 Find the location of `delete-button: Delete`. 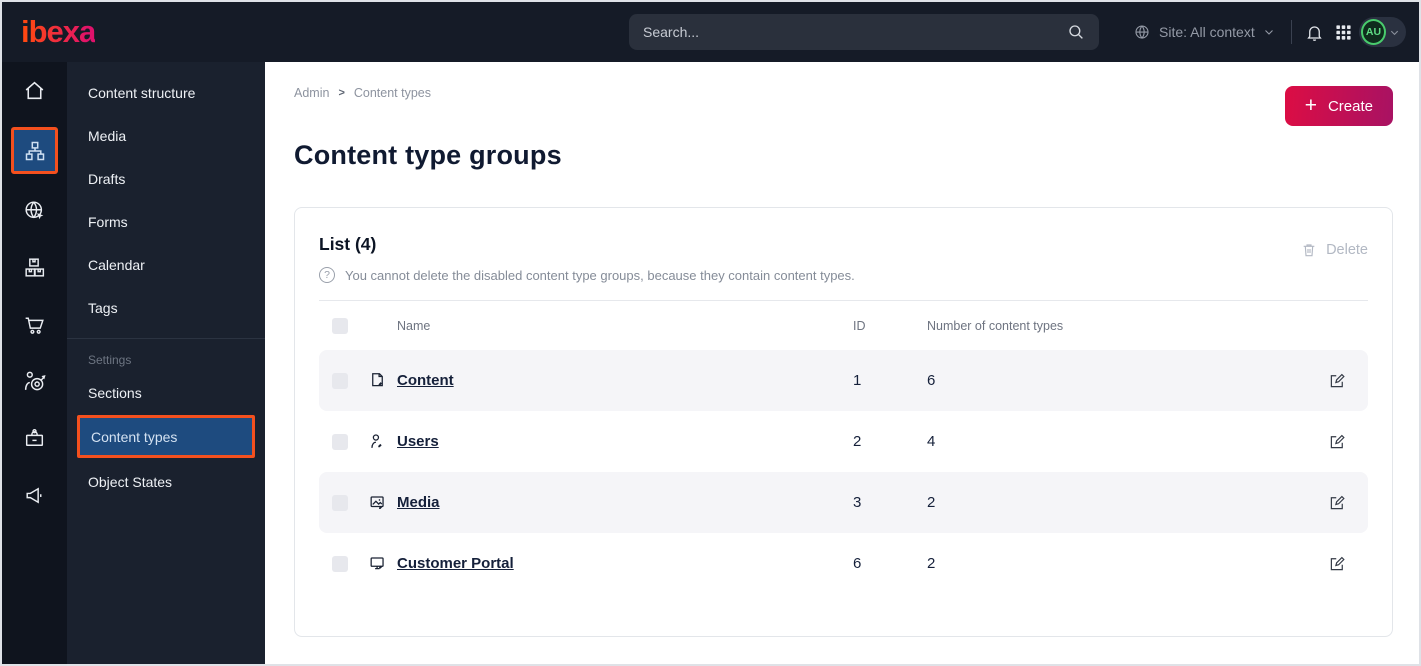

delete-button: Delete is located at coordinates (1334, 250).